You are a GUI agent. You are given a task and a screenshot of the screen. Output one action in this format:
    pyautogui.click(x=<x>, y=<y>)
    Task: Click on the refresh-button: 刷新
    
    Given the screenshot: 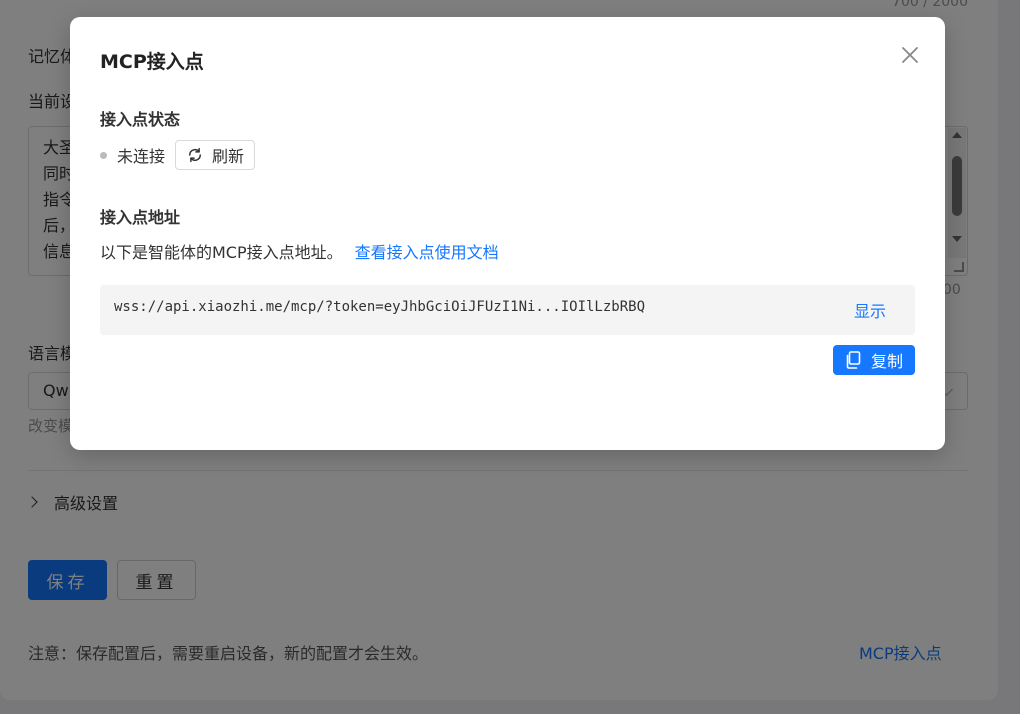 What is the action you would take?
    pyautogui.click(x=215, y=155)
    